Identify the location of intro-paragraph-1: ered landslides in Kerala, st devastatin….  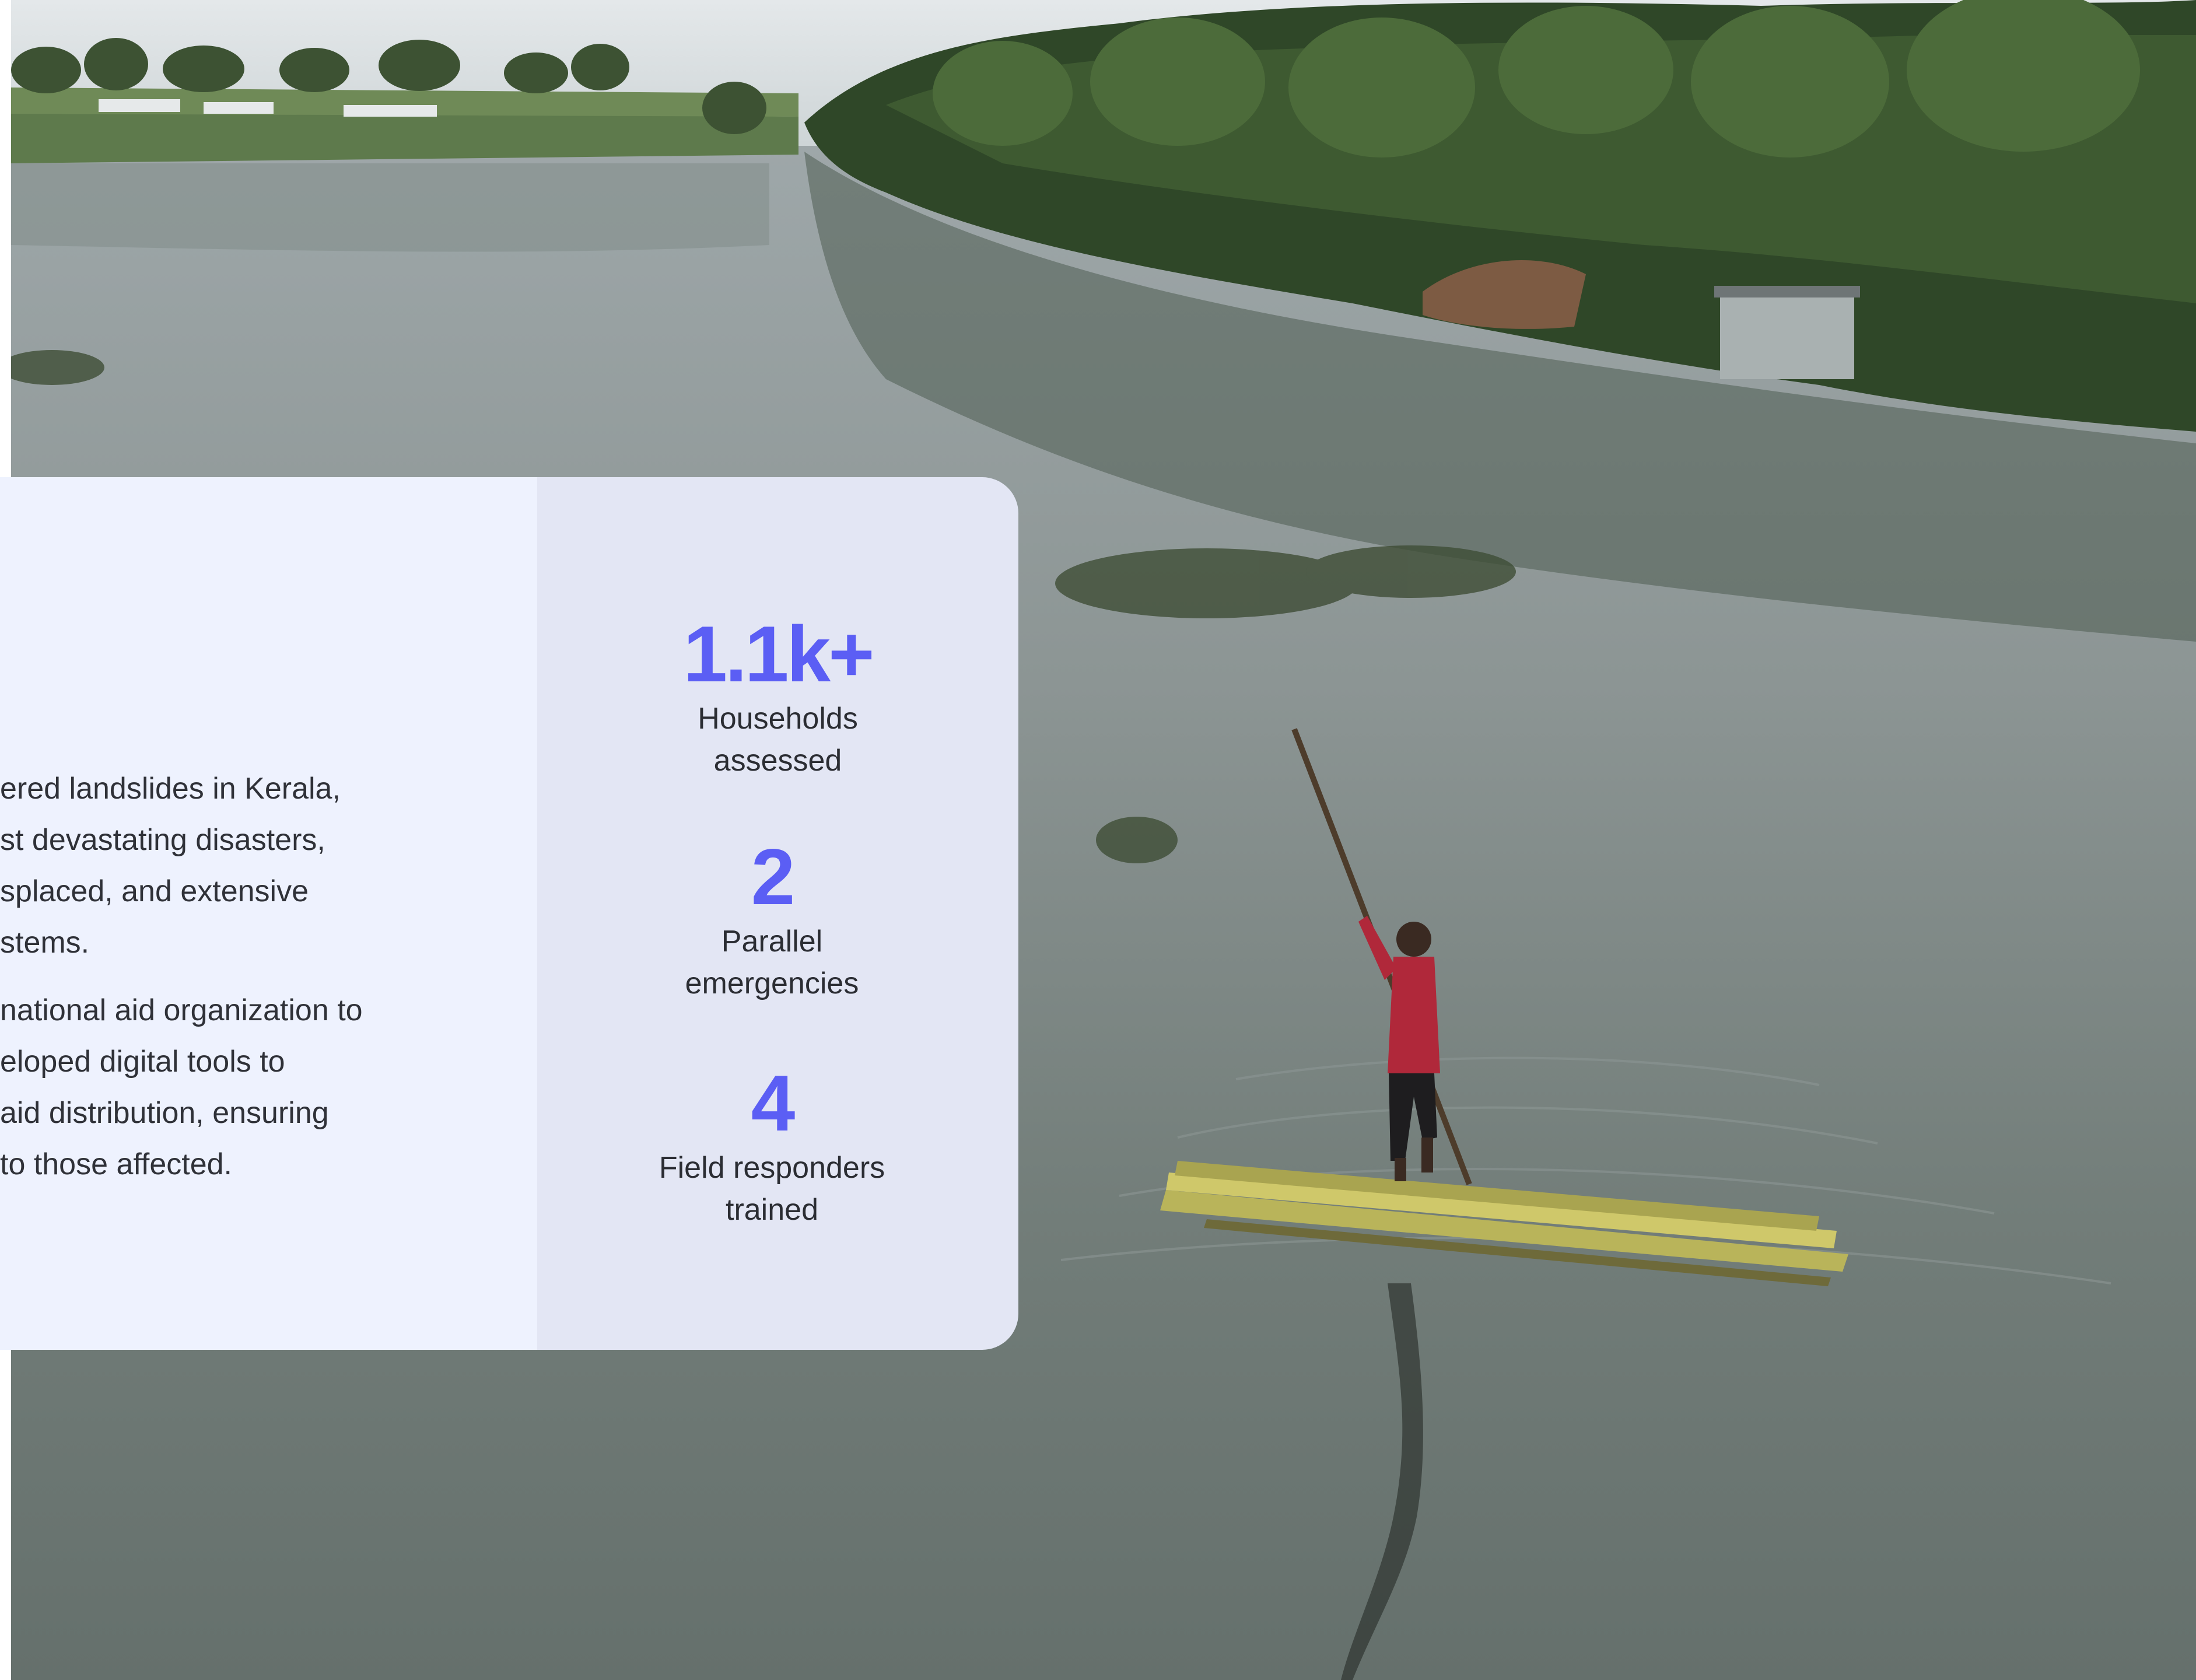
(268, 865).